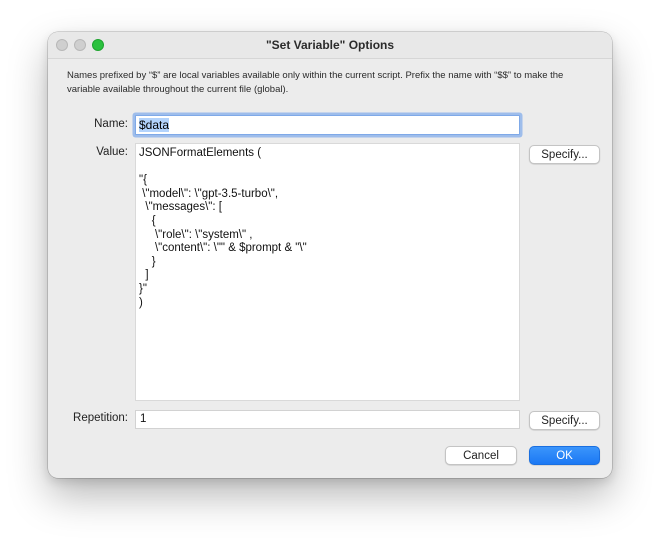 The width and height of the screenshot is (660, 541). Describe the element at coordinates (100, 418) in the screenshot. I see `repetition-label: Repetition:` at that location.